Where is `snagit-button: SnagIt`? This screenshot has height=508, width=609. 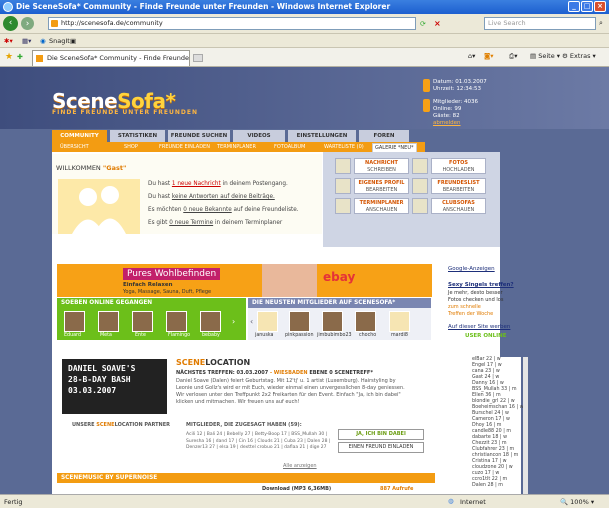
snagit-button: SnagIt is located at coordinates (59, 41).